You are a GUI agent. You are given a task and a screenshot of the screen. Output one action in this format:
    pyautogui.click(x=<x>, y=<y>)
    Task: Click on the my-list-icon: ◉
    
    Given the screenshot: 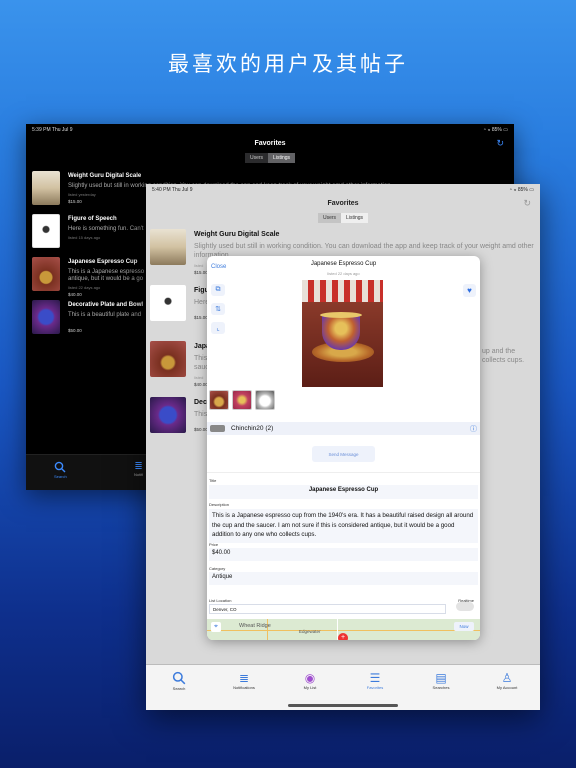 What is the action you would take?
    pyautogui.click(x=310, y=678)
    